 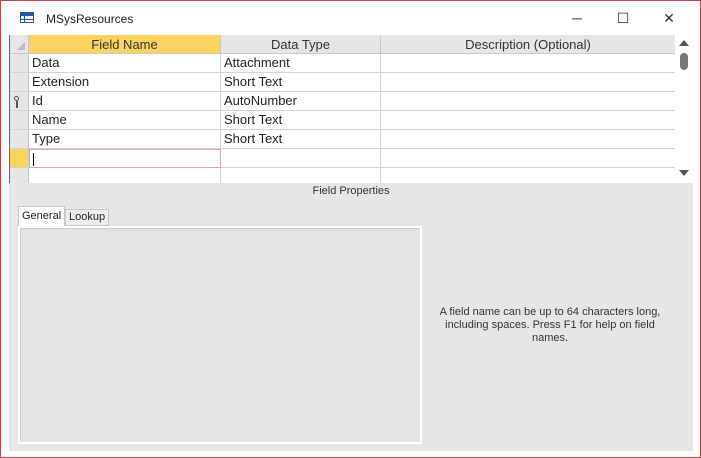 What do you see at coordinates (87, 217) in the screenshot?
I see `tab-lookup: Lookup` at bounding box center [87, 217].